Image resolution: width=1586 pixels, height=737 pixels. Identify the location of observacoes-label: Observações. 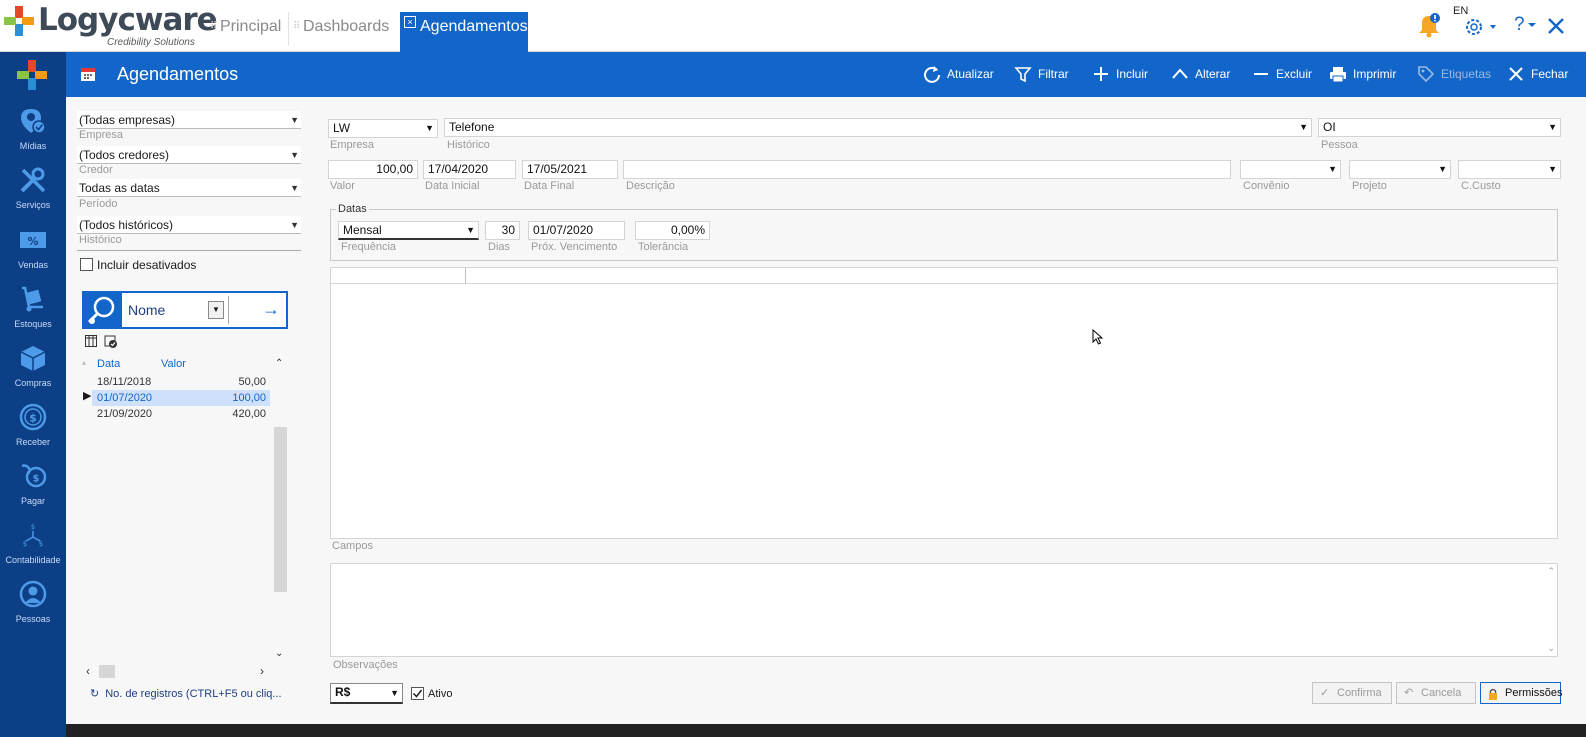
(365, 665).